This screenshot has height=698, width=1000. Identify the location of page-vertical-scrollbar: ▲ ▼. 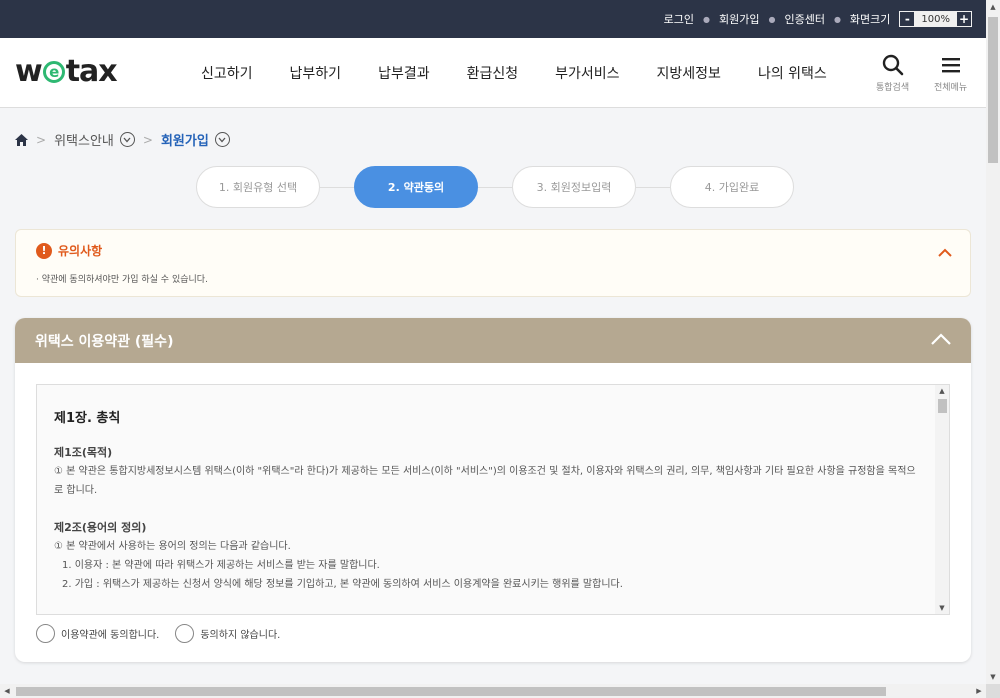
(993, 342).